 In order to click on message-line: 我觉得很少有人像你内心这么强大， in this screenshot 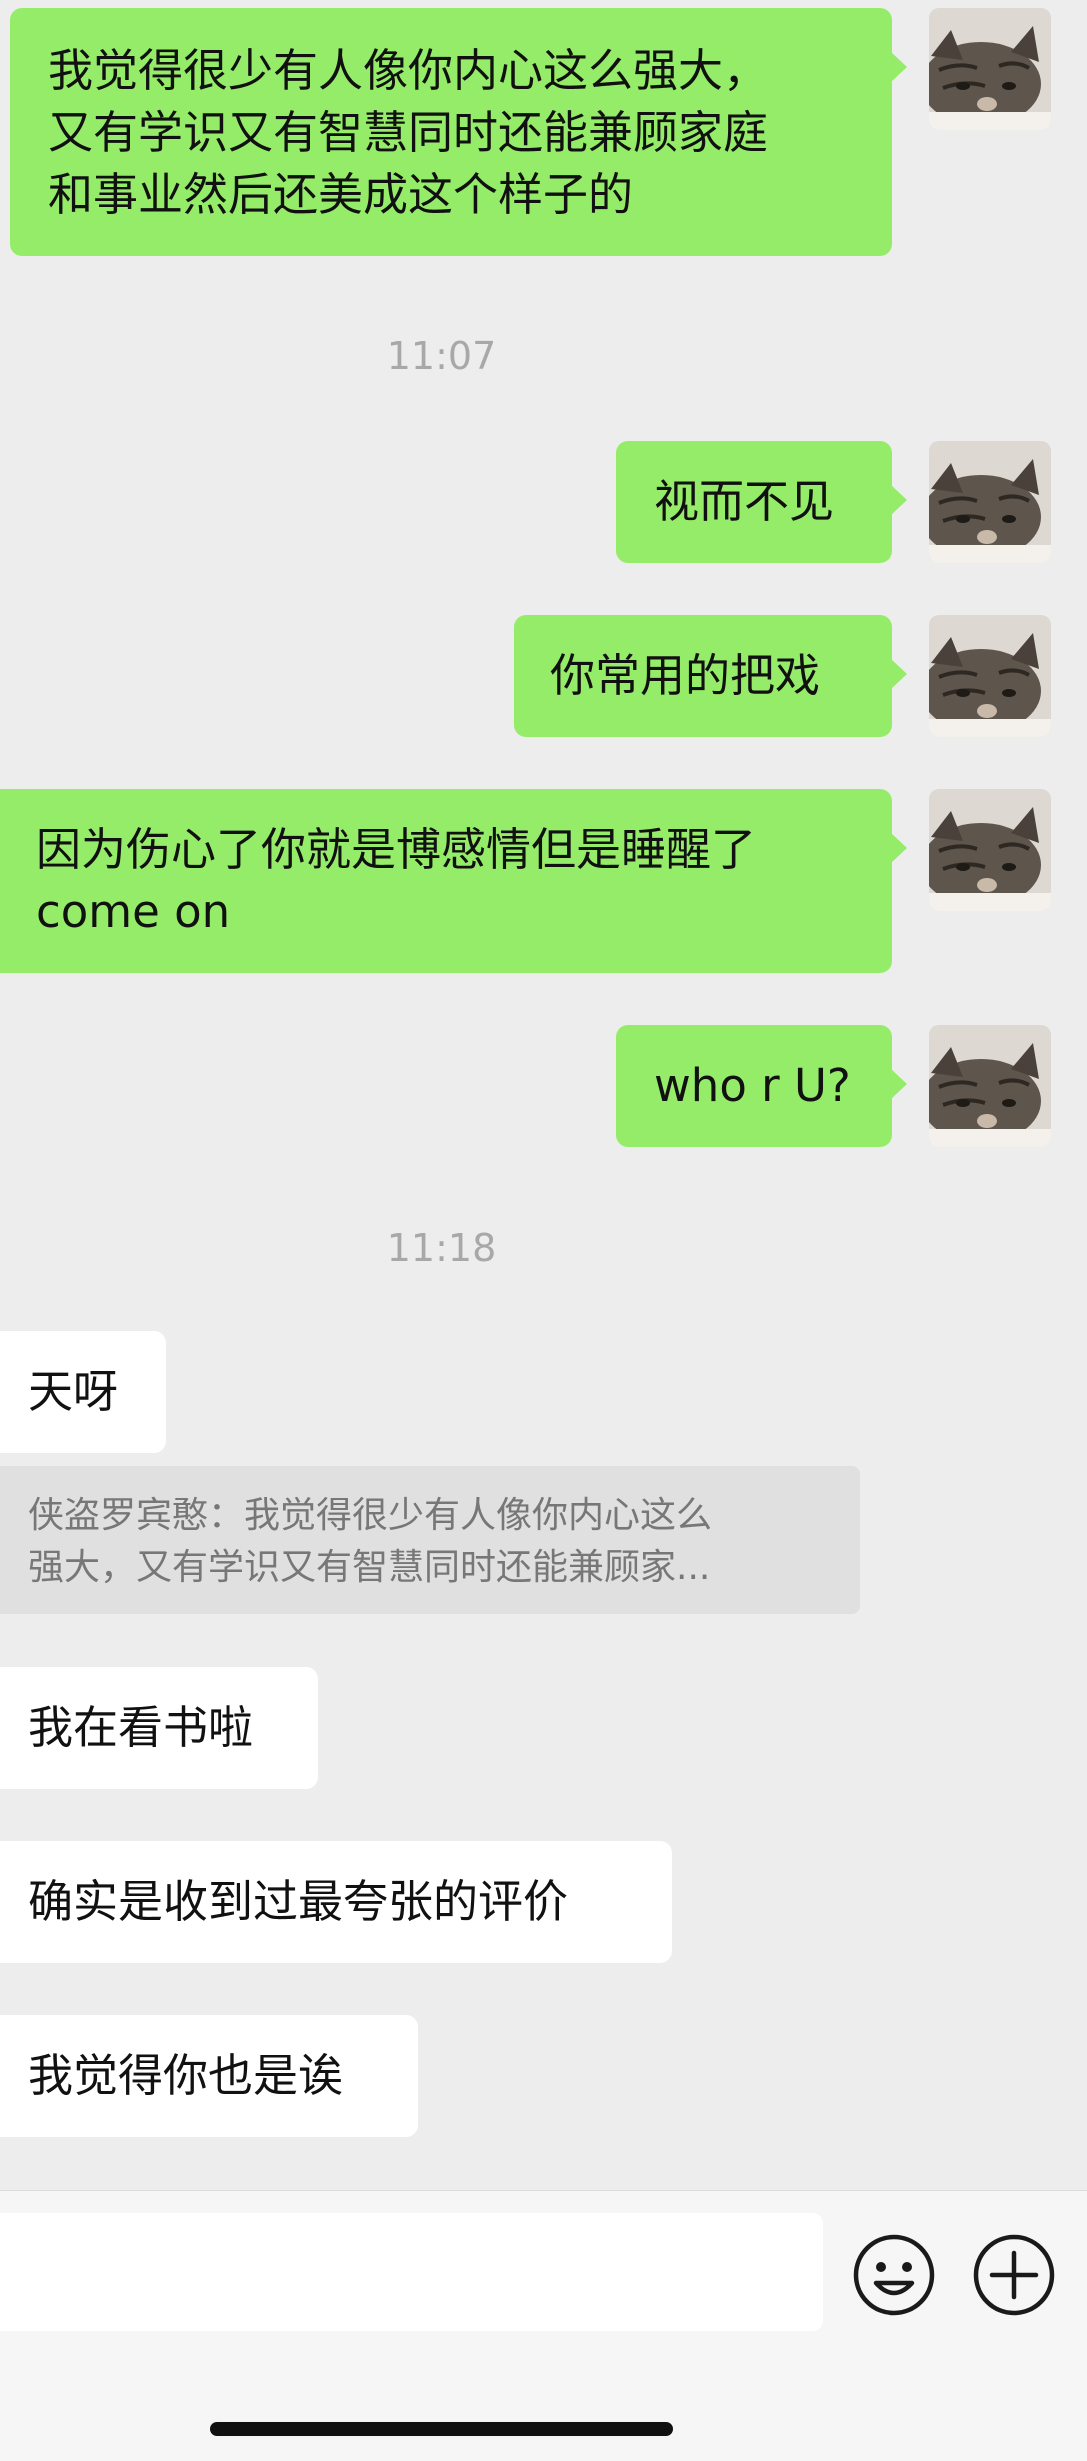, I will do `click(408, 70)`.